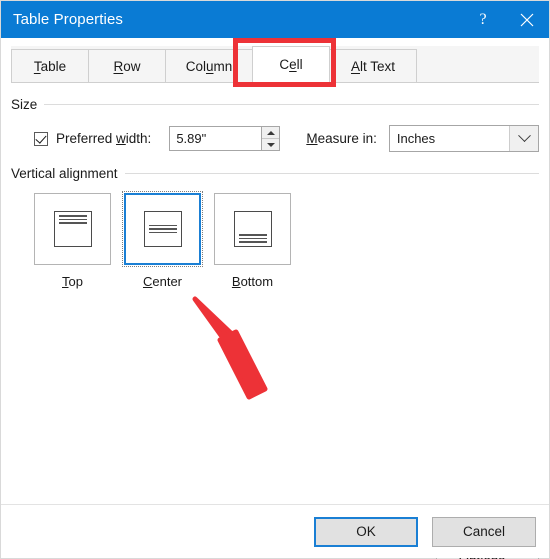 The width and height of the screenshot is (550, 559). I want to click on close-button, so click(527, 19).